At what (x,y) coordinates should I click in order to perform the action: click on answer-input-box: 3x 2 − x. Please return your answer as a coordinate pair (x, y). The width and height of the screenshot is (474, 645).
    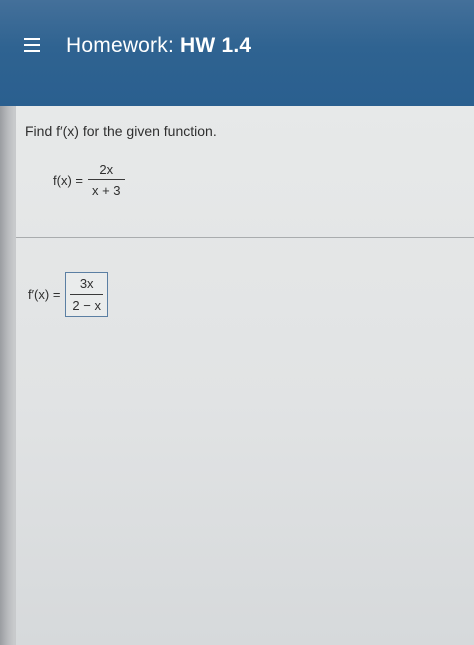
    Looking at the image, I should click on (86, 294).